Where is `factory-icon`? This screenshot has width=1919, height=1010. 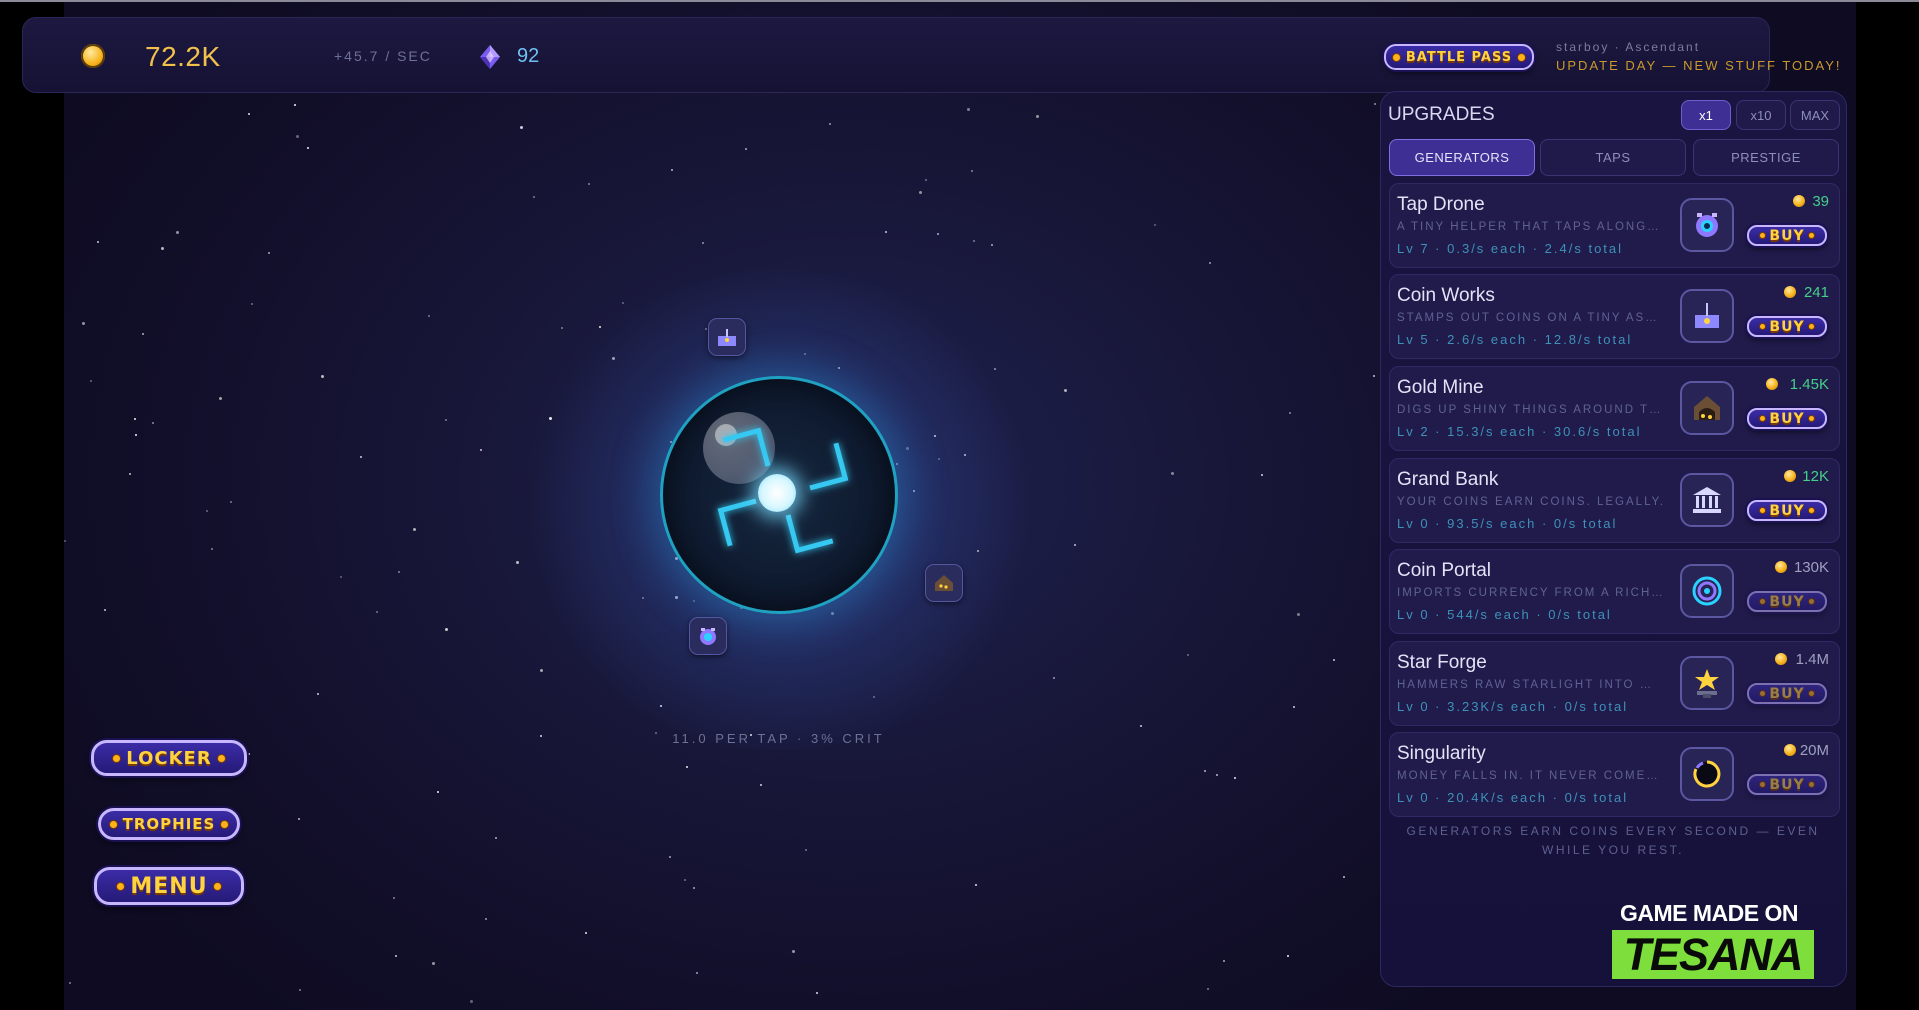
factory-icon is located at coordinates (1707, 315).